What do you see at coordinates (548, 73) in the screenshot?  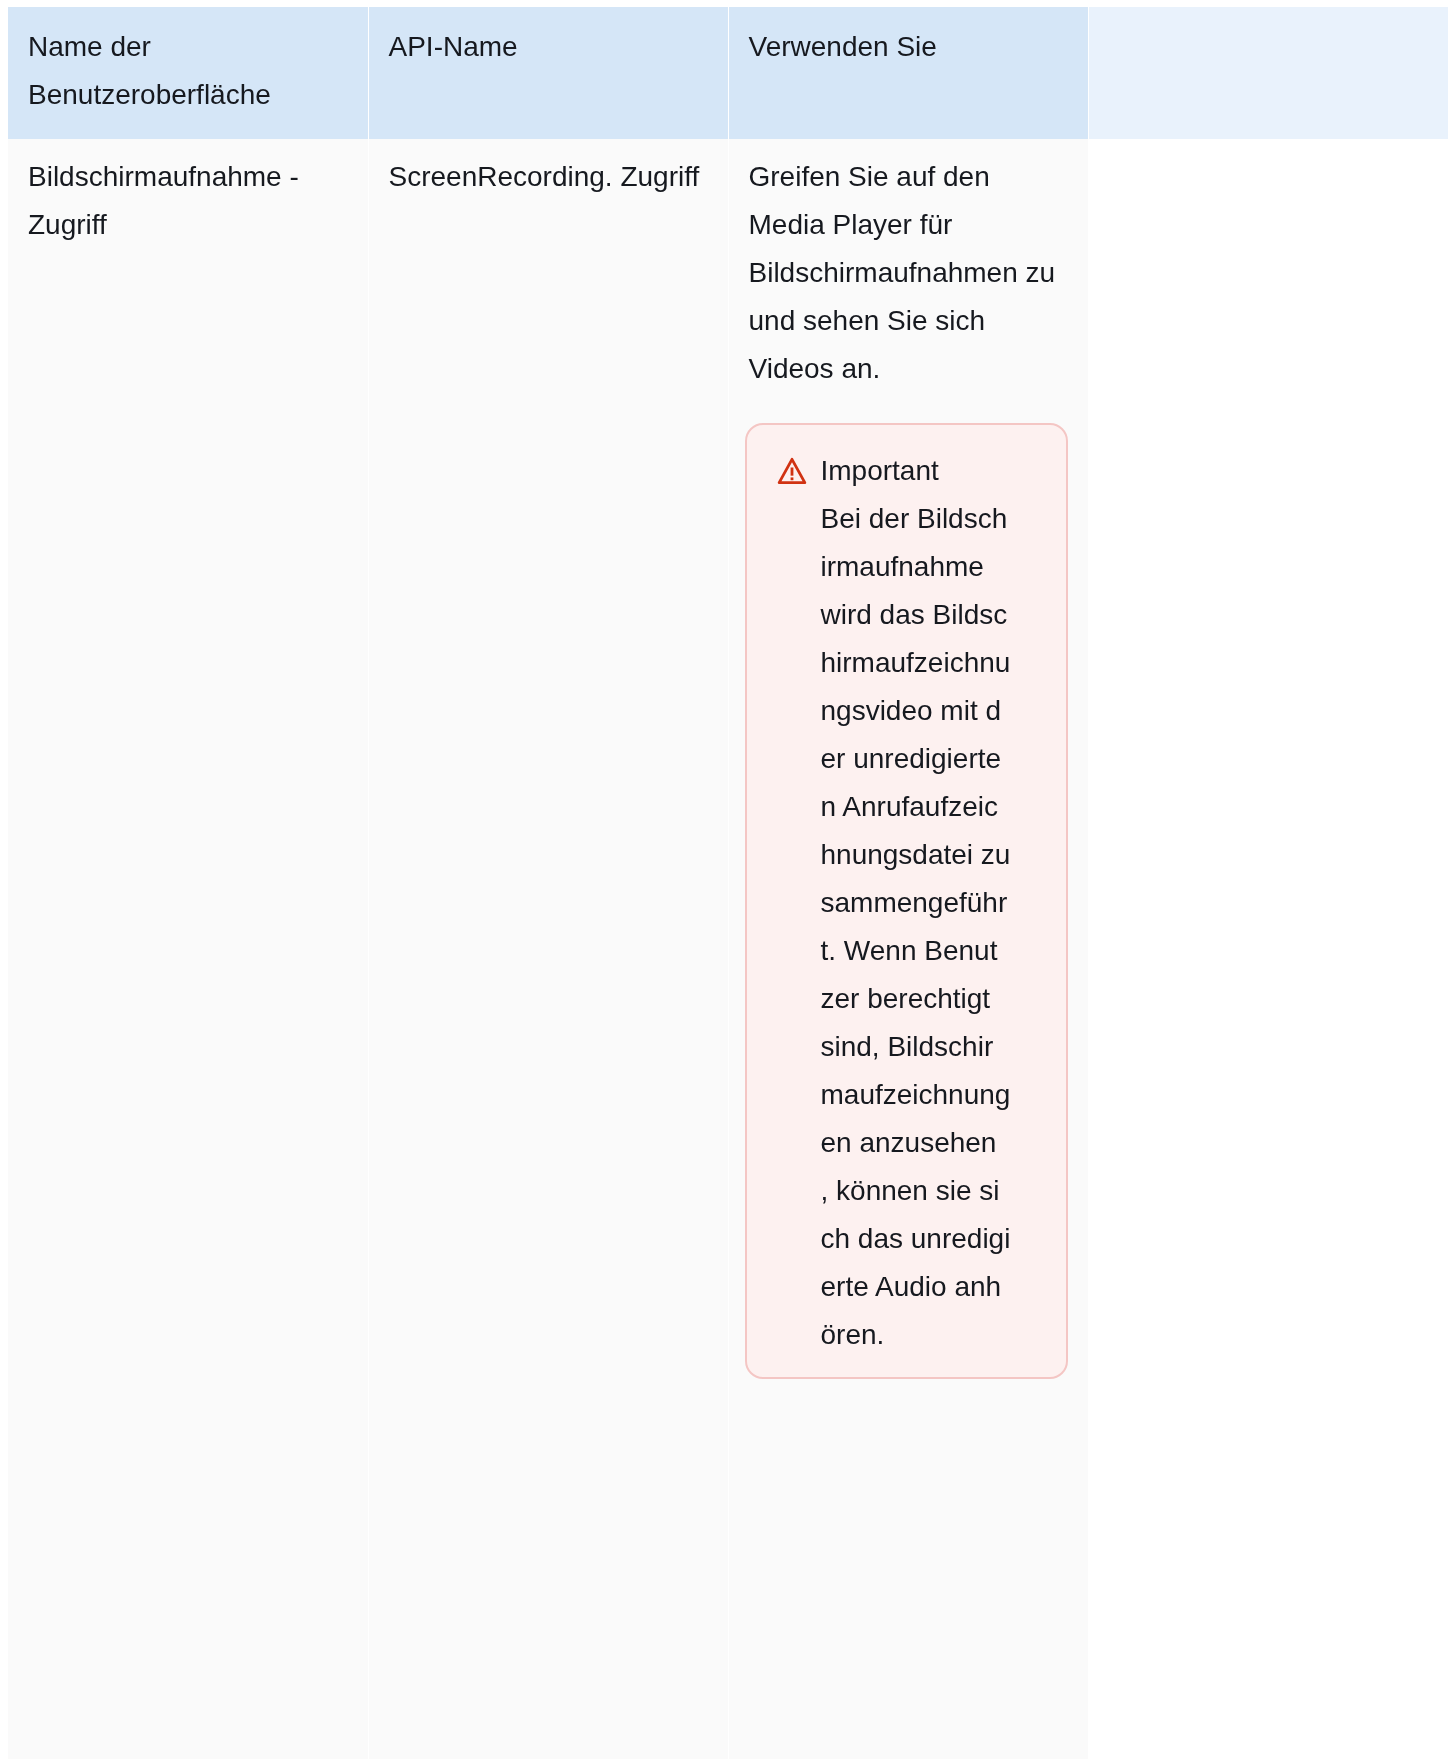 I see `column-header: API-Name` at bounding box center [548, 73].